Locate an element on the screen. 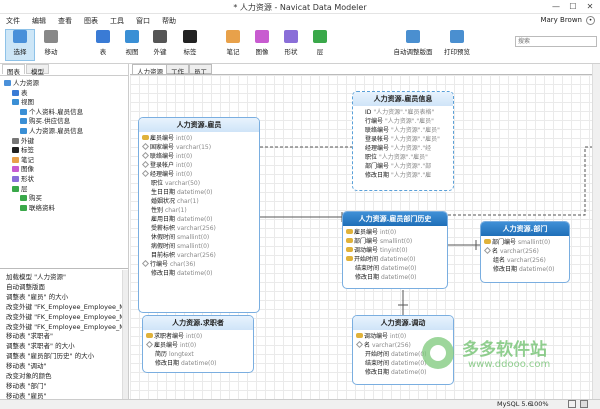 The image size is (600, 409). history-item: 加载模型 "人力资源" is located at coordinates (36, 276).